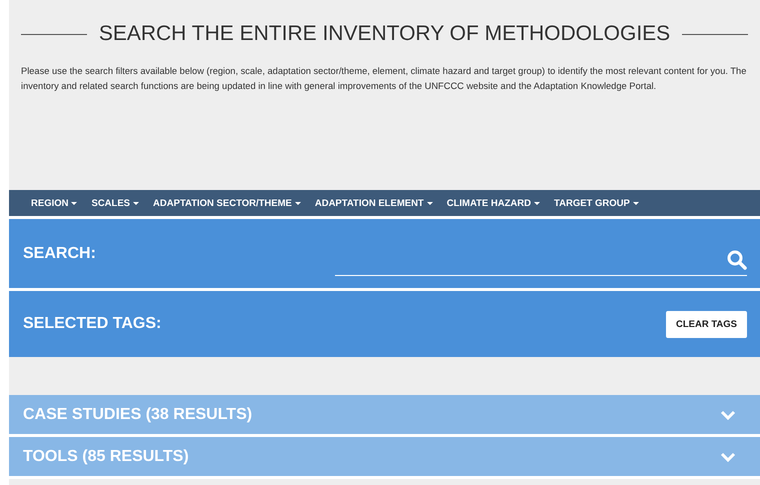 This screenshot has width=760, height=485. Describe the element at coordinates (384, 34) in the screenshot. I see `page-title: SEARCH THE ENTIRE INVENTORY OF METHODOLOGIES` at that location.